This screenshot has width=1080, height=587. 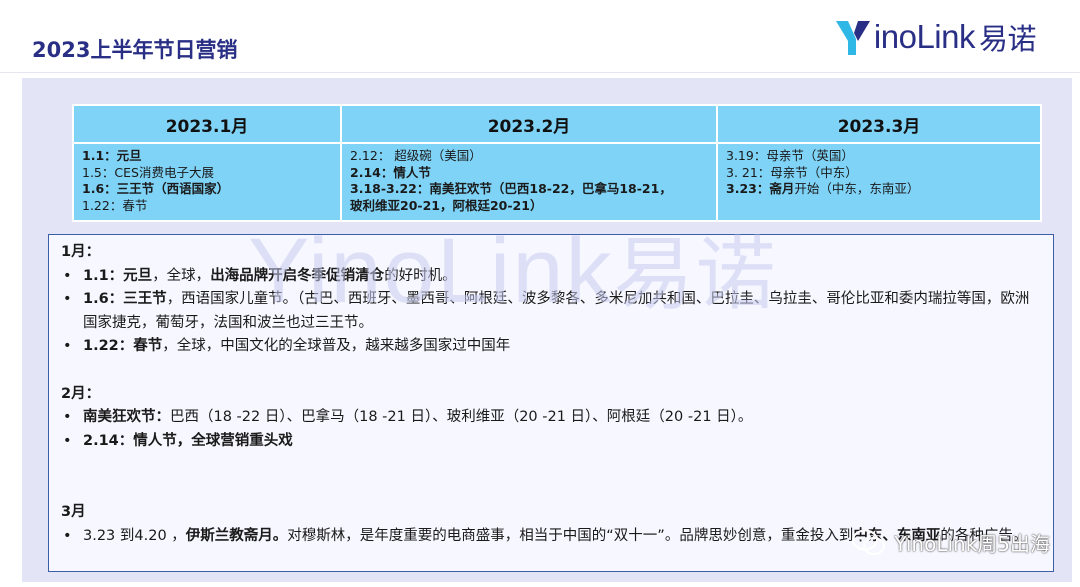 What do you see at coordinates (552, 277) in the screenshot?
I see `list-item: 1.1：元旦，全球，出海品牌开启冬季促销清仓的好时机。` at bounding box center [552, 277].